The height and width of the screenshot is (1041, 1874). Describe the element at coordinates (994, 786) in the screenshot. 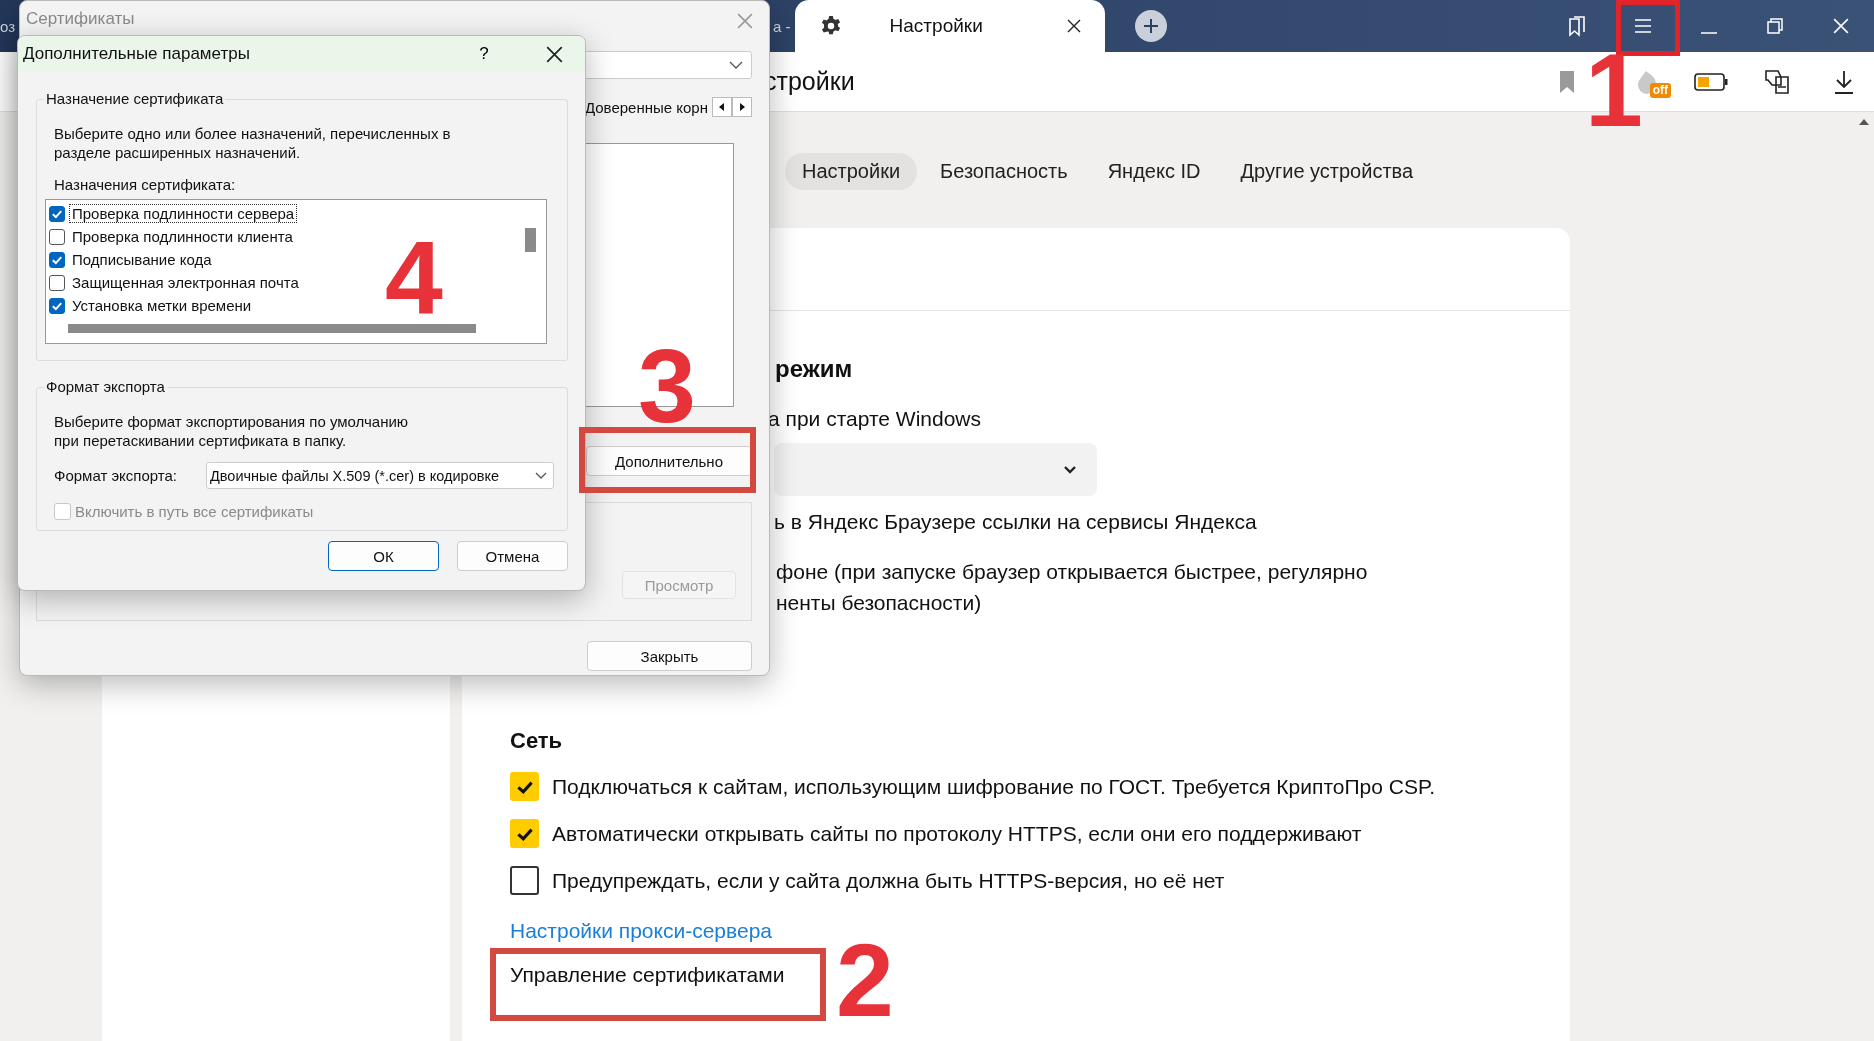

I see `checkbox-label: Подключаться к сайтам, использующим шифрование по ГОСТ. Требуется КриптоПро CSP.` at that location.